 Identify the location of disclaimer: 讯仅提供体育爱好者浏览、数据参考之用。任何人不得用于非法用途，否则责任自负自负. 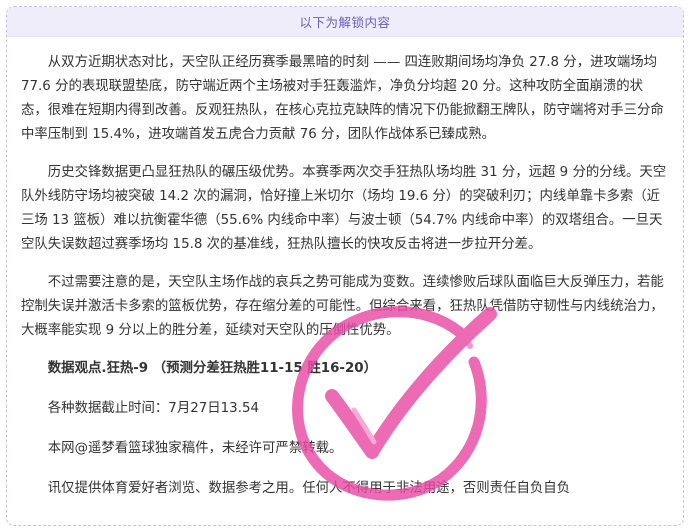
(309, 488).